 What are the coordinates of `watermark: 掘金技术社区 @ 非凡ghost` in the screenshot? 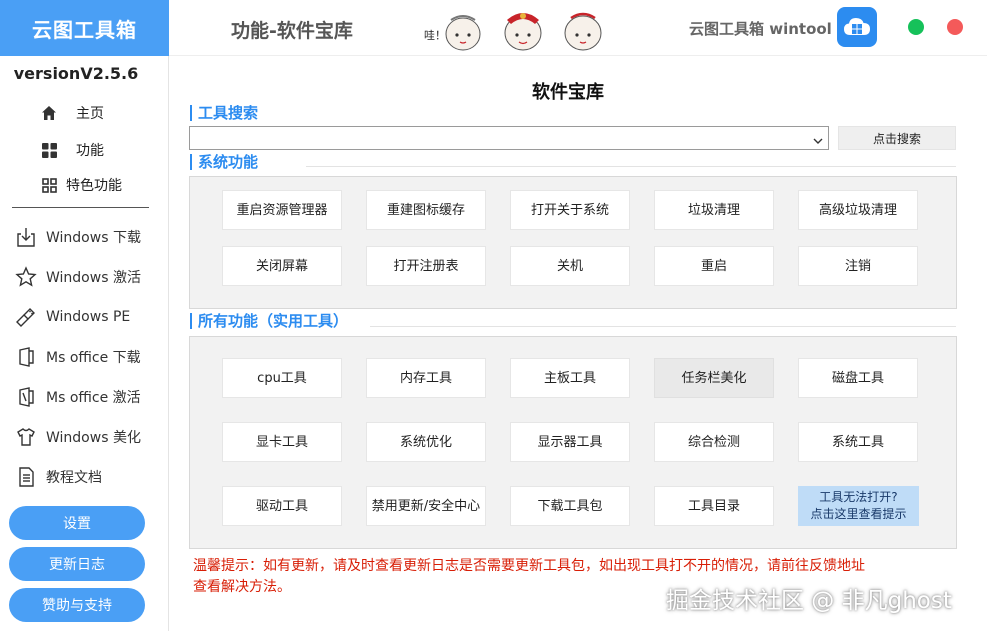 It's located at (809, 601).